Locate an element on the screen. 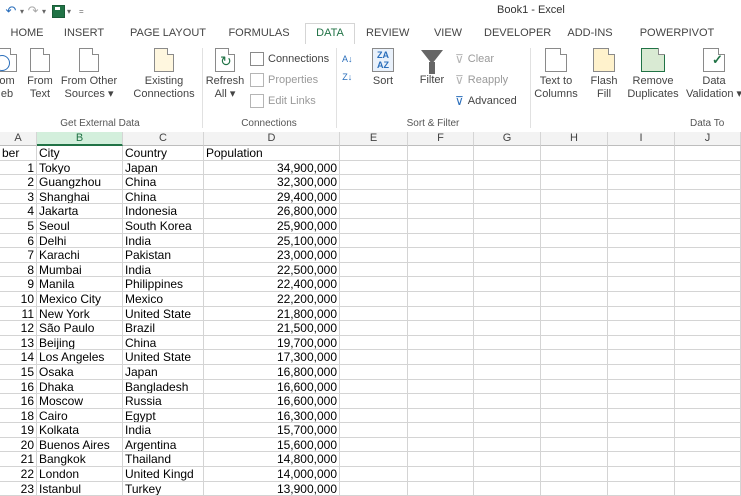 The image size is (741, 496). cell-rank: 14 is located at coordinates (18, 357).